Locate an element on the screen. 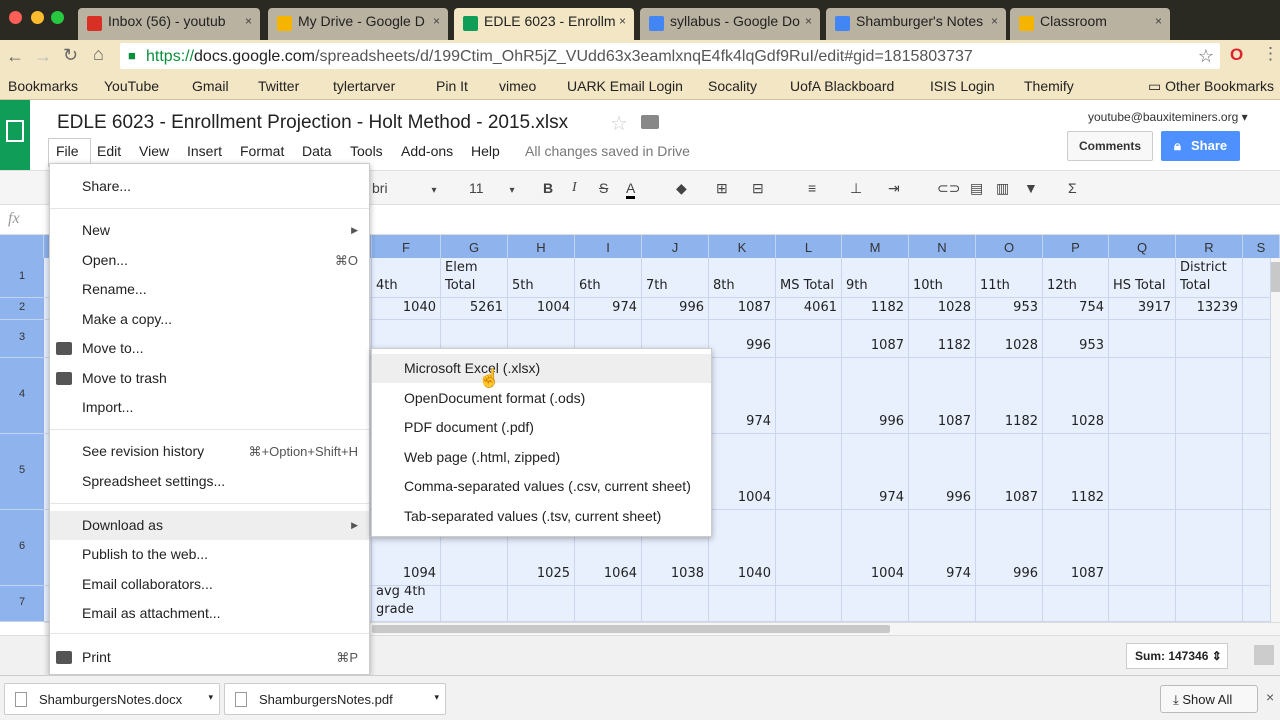 This screenshot has height=720, width=1280. download-item: ShamburgersNotes.pdf ▾ is located at coordinates (335, 699).